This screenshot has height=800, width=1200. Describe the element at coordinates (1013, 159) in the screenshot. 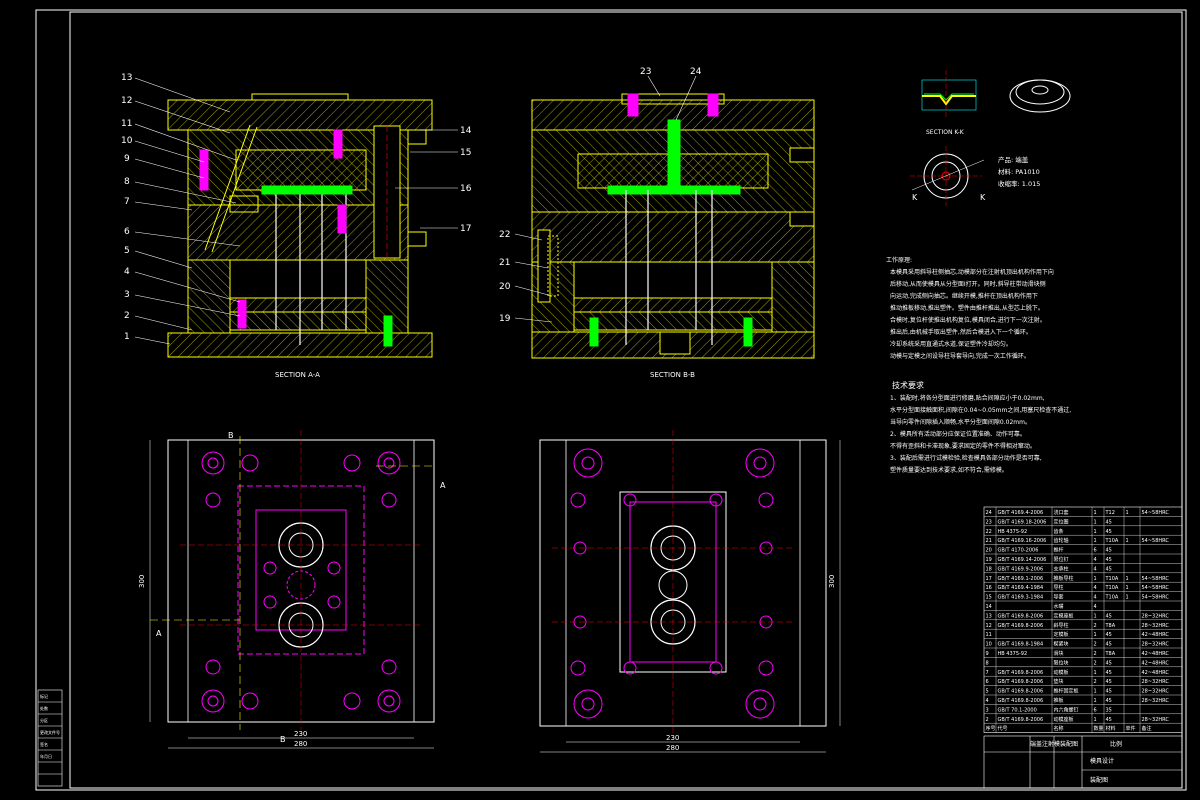

I see `product-name: 产品: 端盖` at that location.